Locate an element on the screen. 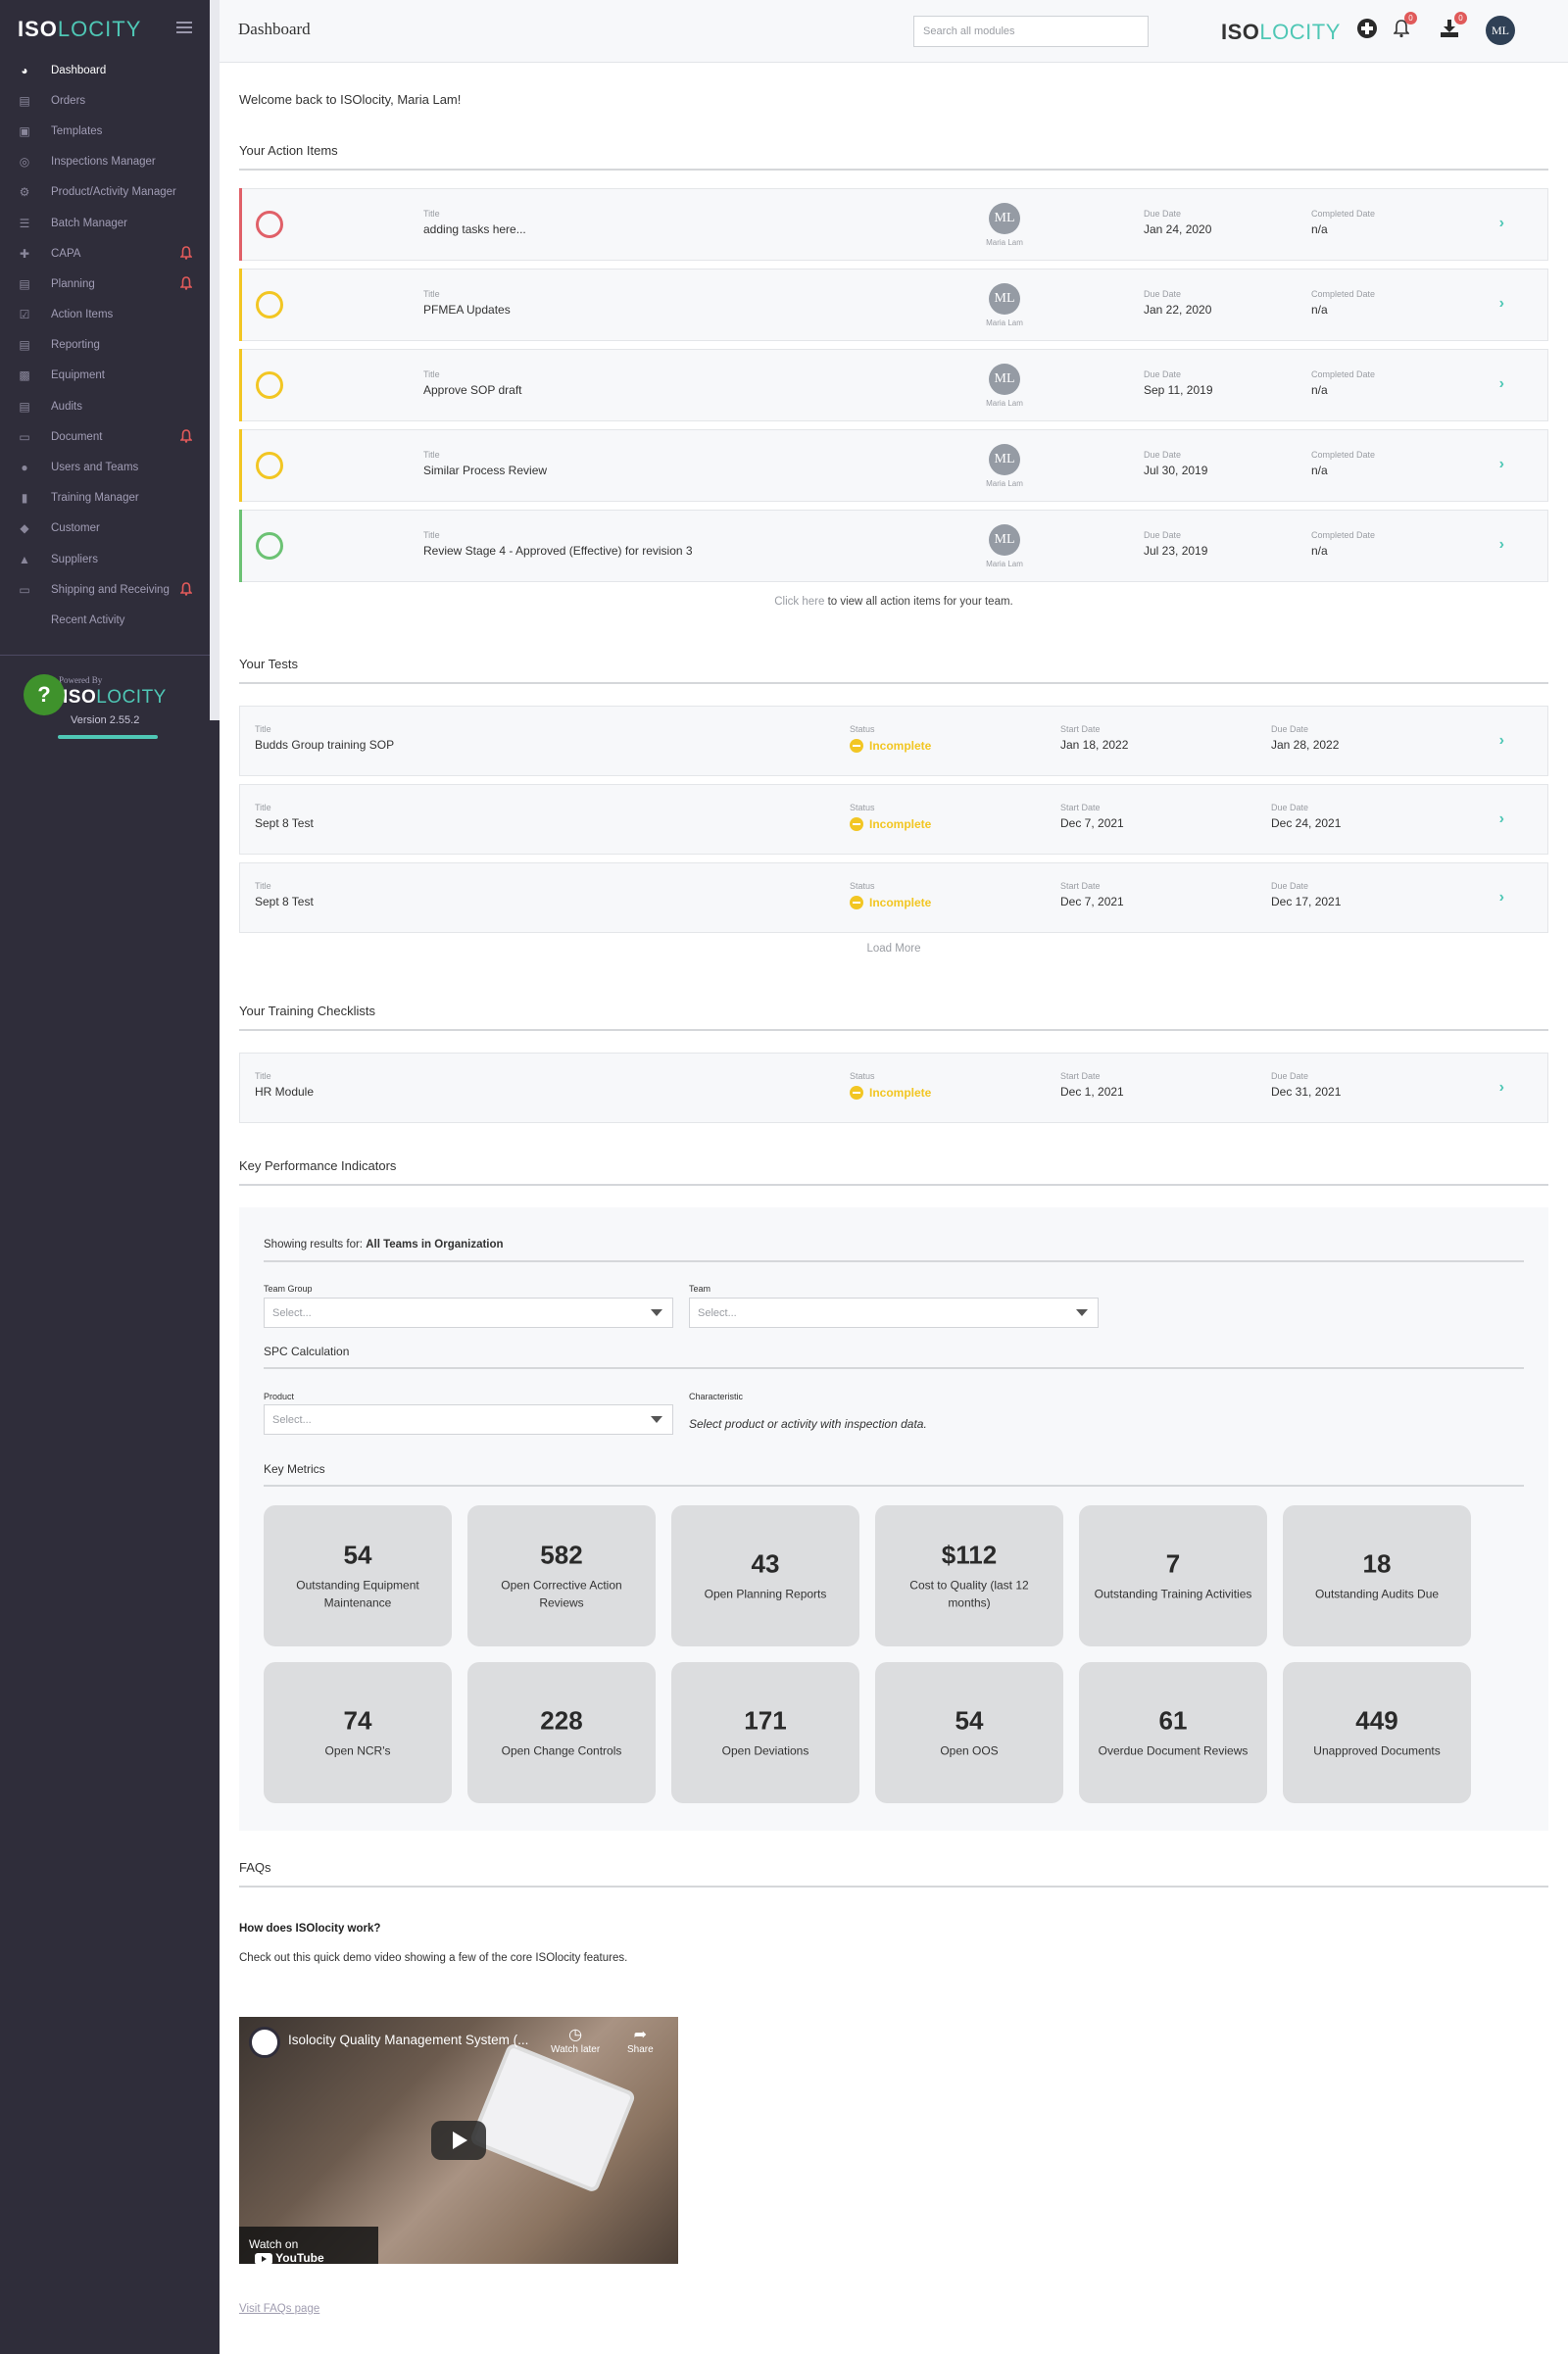  sidebar-item-users-and-teams: ● Users and Teams is located at coordinates (105, 467).